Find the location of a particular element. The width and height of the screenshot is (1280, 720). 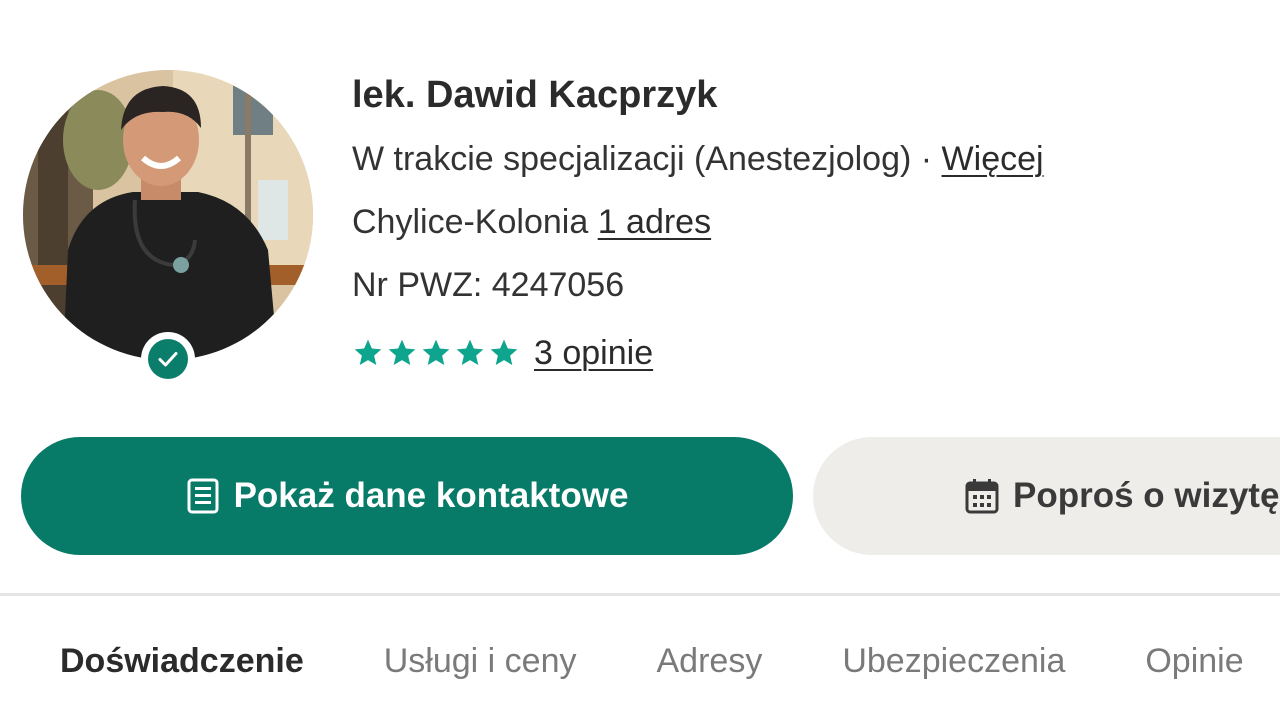

tab-services-prices: Usługi i ceny is located at coordinates (480, 661).